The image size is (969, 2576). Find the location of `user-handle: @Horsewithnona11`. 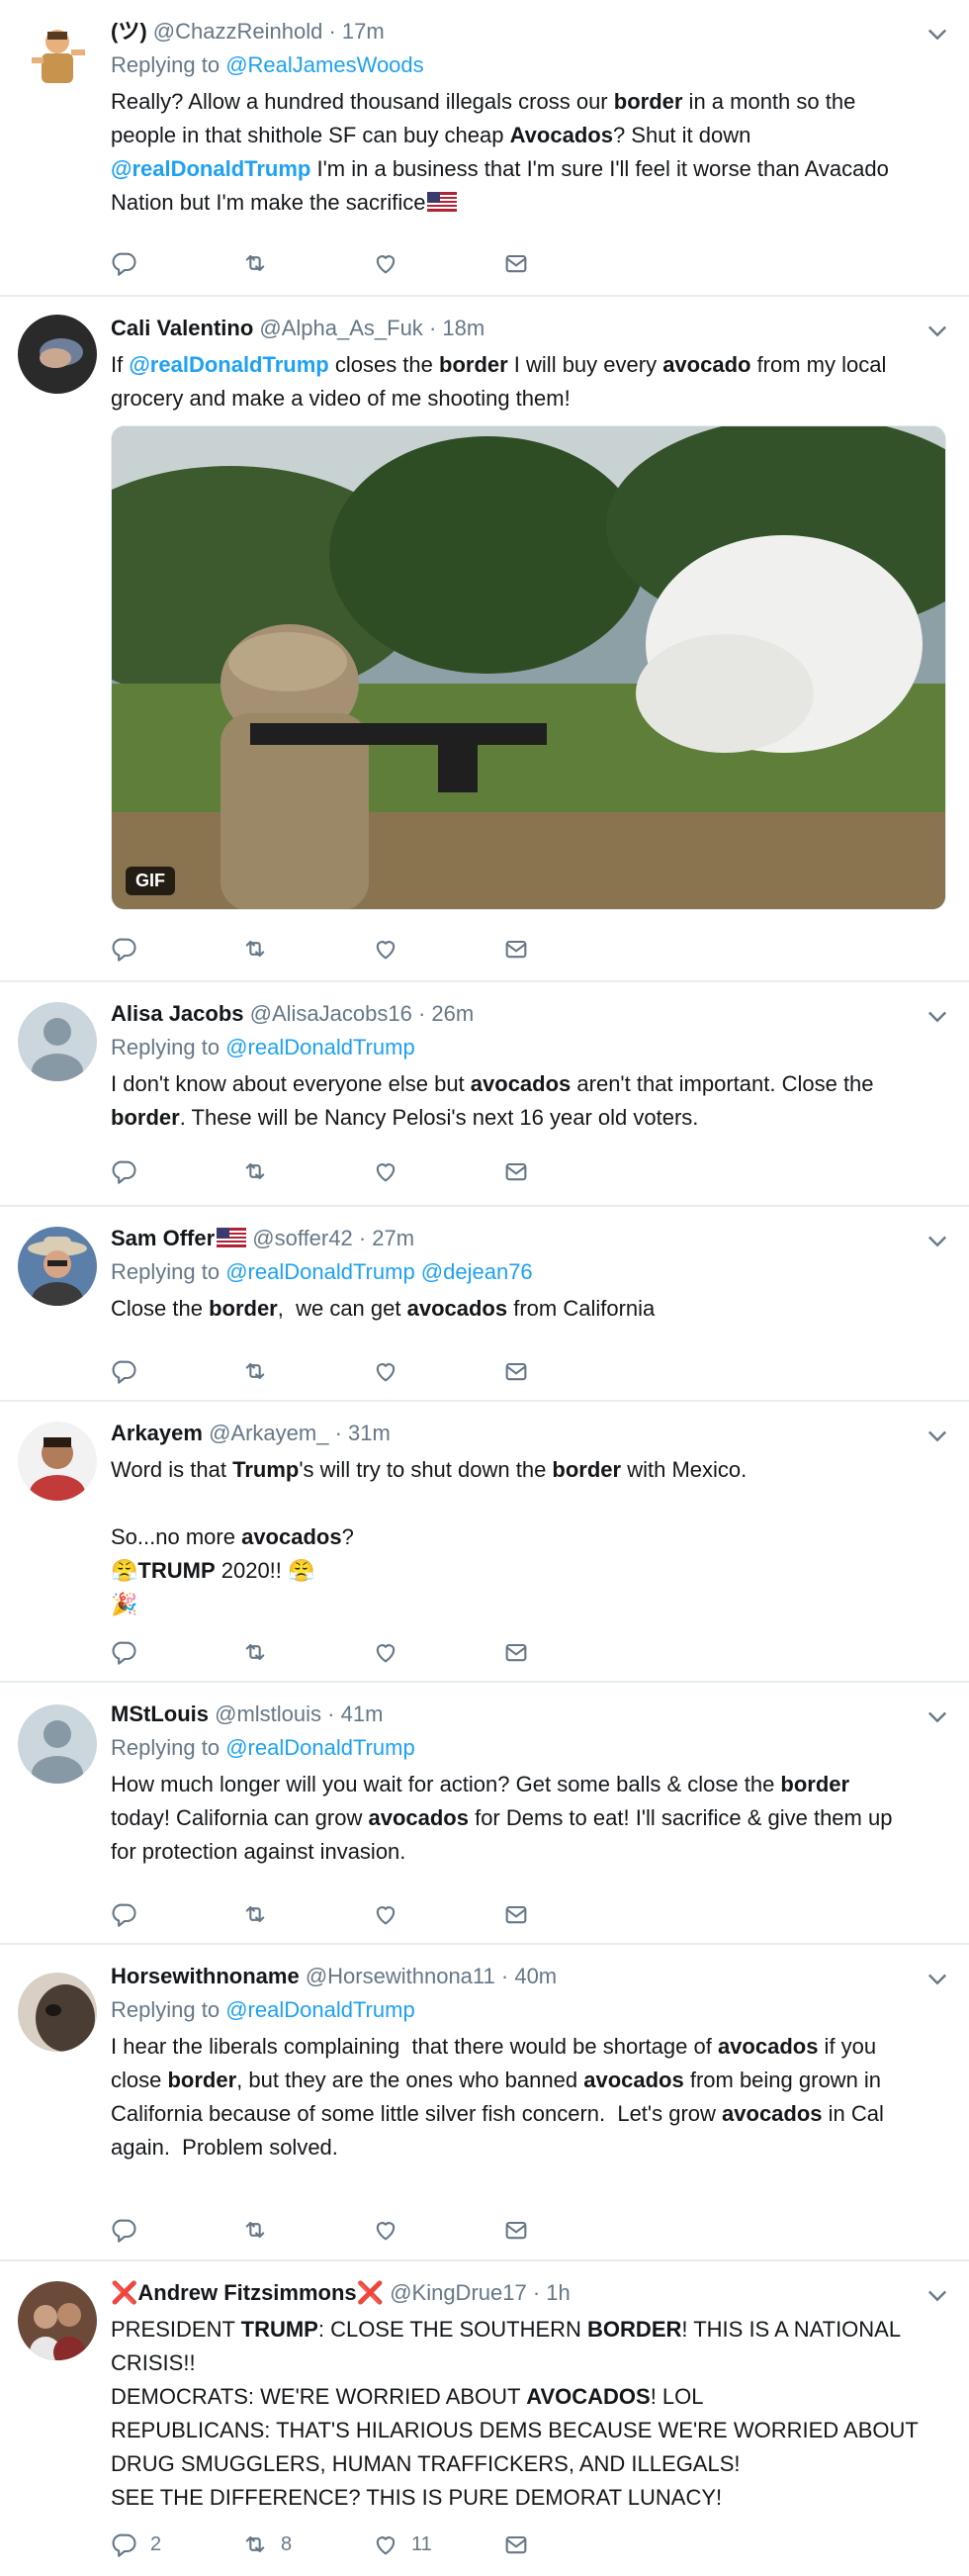

user-handle: @Horsewithnona11 is located at coordinates (400, 1976).